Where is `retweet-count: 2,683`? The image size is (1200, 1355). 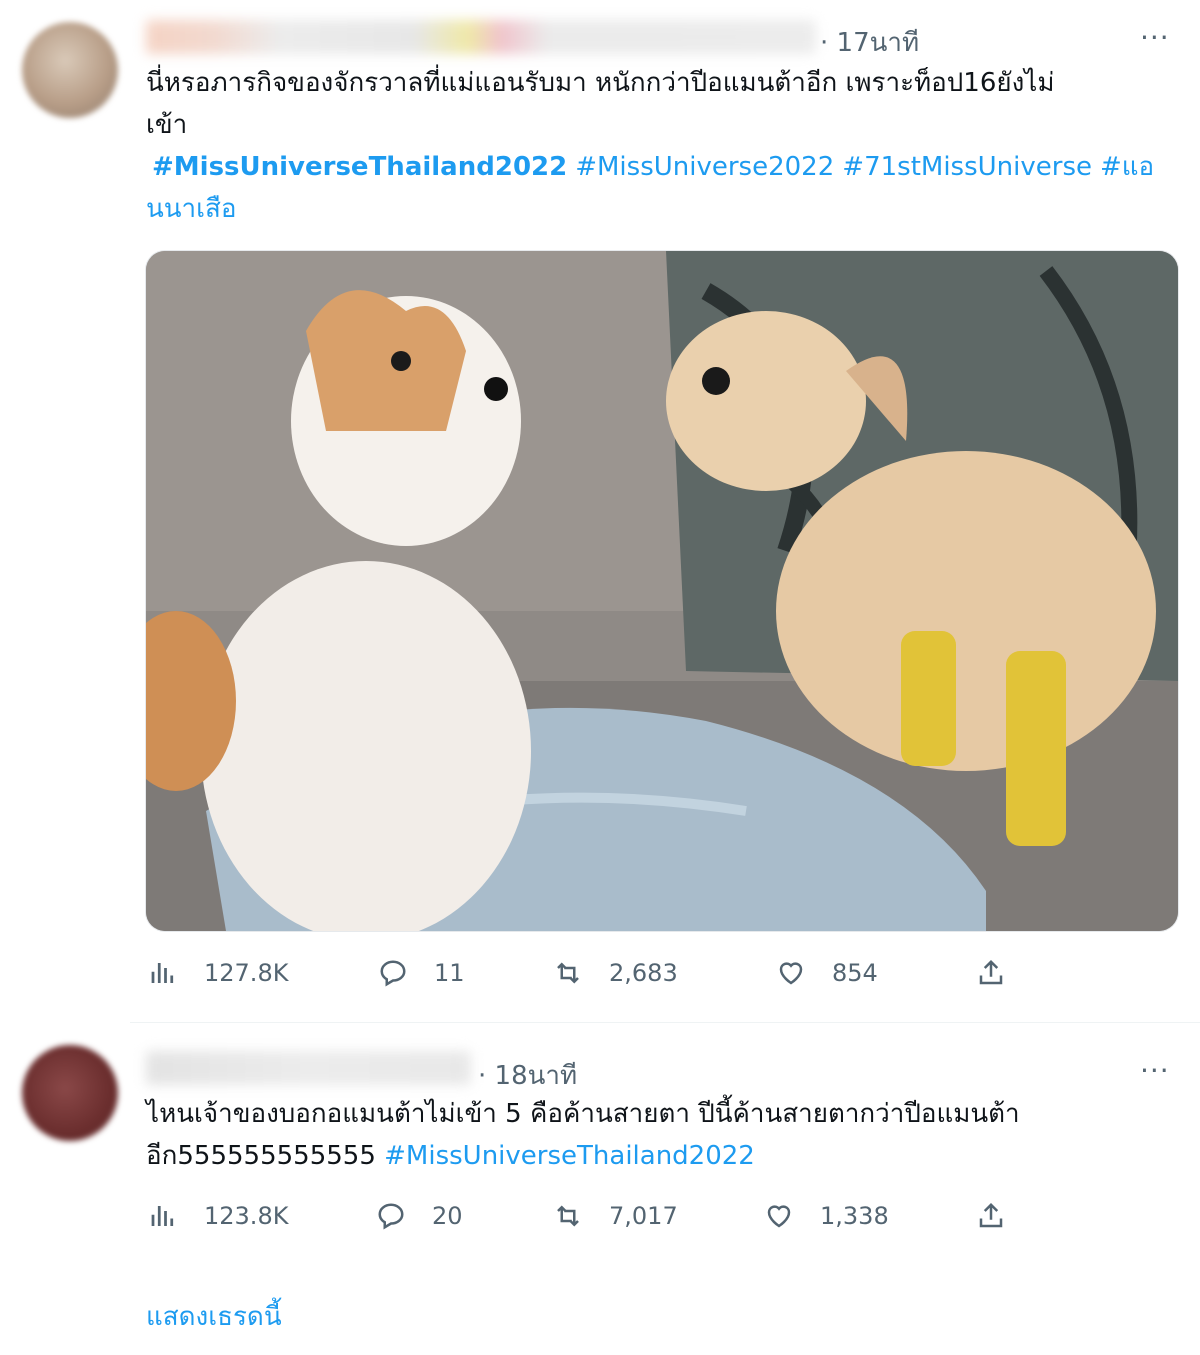 retweet-count: 2,683 is located at coordinates (643, 973).